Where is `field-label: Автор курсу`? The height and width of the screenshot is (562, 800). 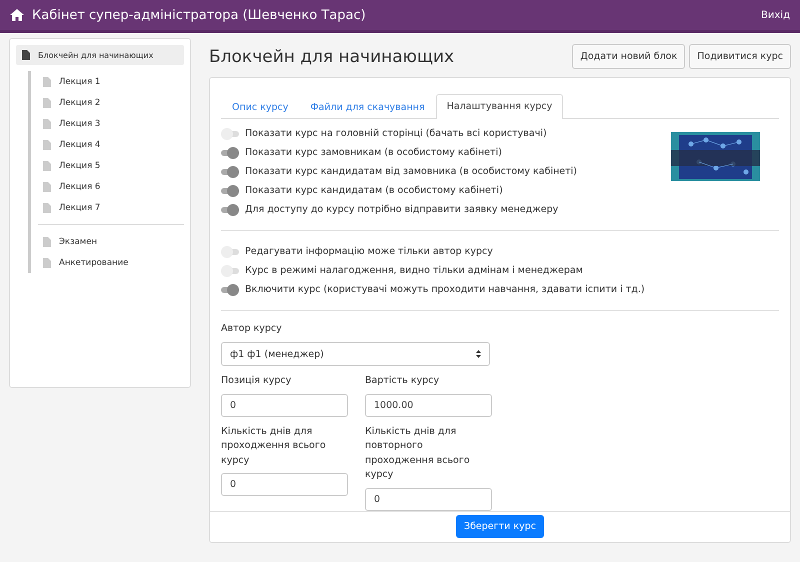
field-label: Автор курсу is located at coordinates (252, 329).